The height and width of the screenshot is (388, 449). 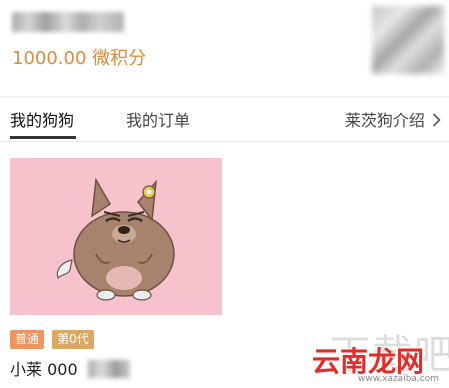 What do you see at coordinates (68, 22) in the screenshot?
I see `username-blurred` at bounding box center [68, 22].